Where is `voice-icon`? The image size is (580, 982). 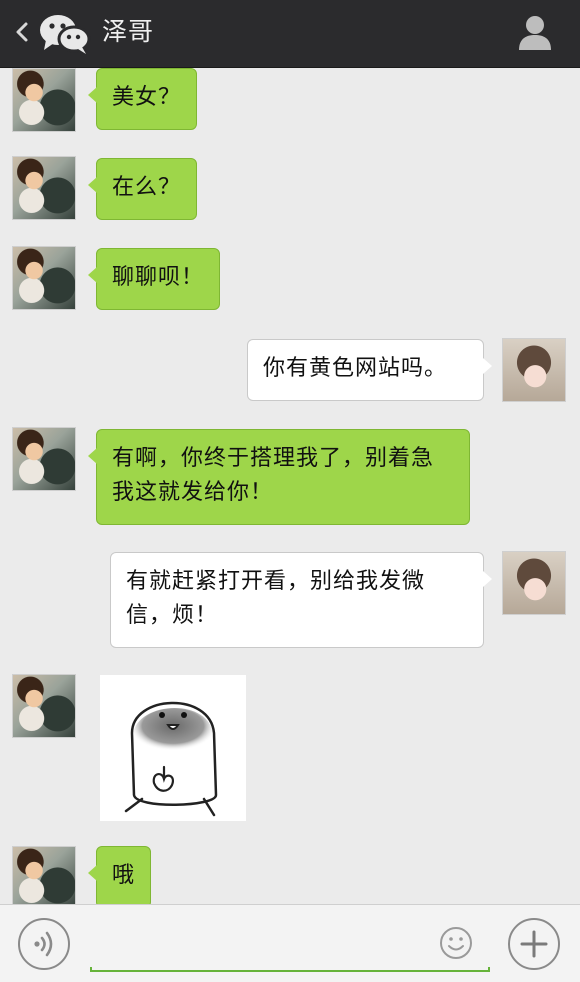
voice-icon is located at coordinates (43, 944).